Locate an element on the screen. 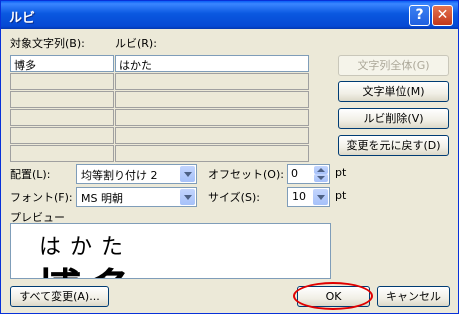 This screenshot has width=459, height=314. alignment-select: 均等割り付け 2 is located at coordinates (136, 174).